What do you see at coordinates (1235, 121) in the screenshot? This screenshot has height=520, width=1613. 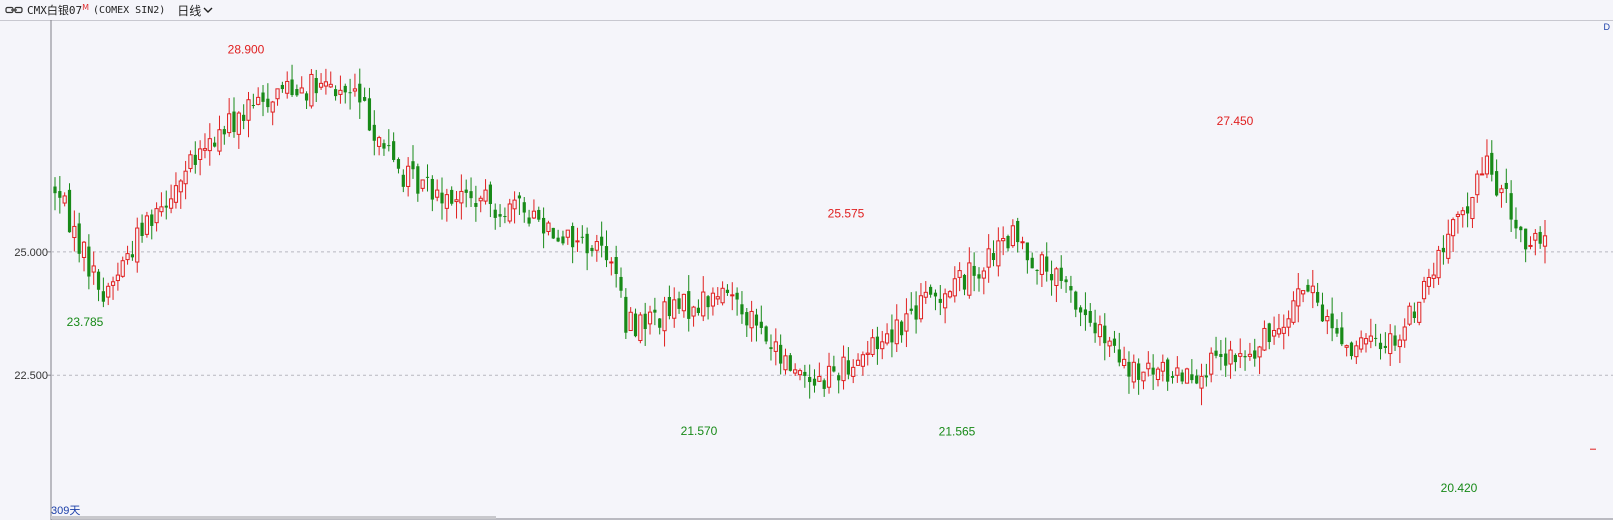 I see `high-annotation: 27.450` at bounding box center [1235, 121].